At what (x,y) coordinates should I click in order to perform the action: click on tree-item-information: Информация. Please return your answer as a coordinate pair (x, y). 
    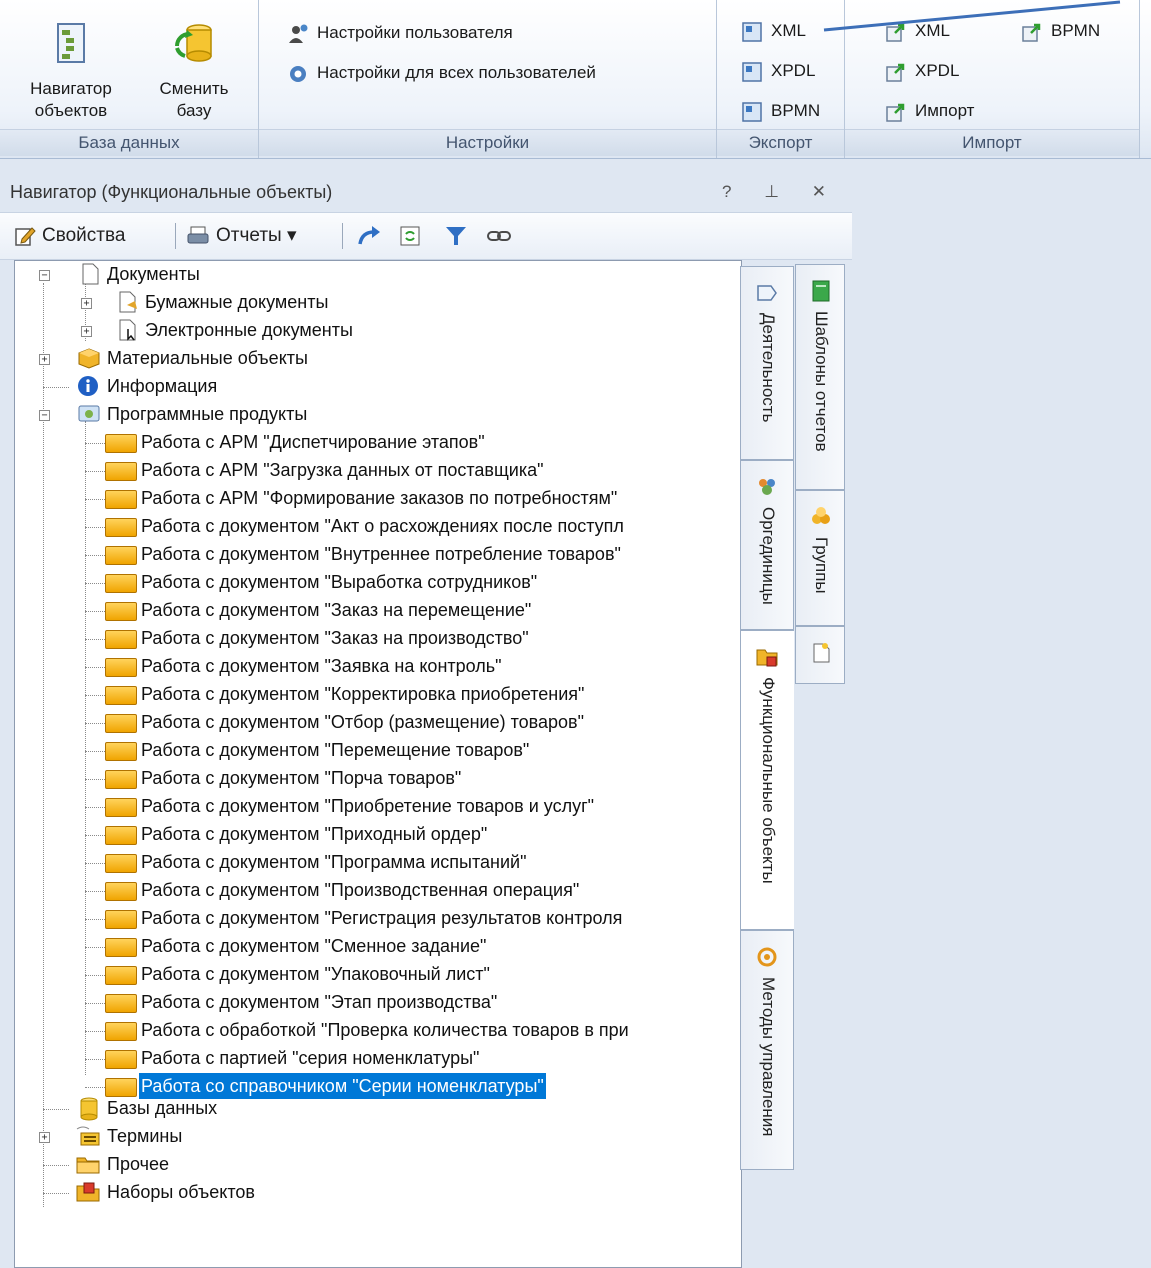
    Looking at the image, I should click on (162, 386).